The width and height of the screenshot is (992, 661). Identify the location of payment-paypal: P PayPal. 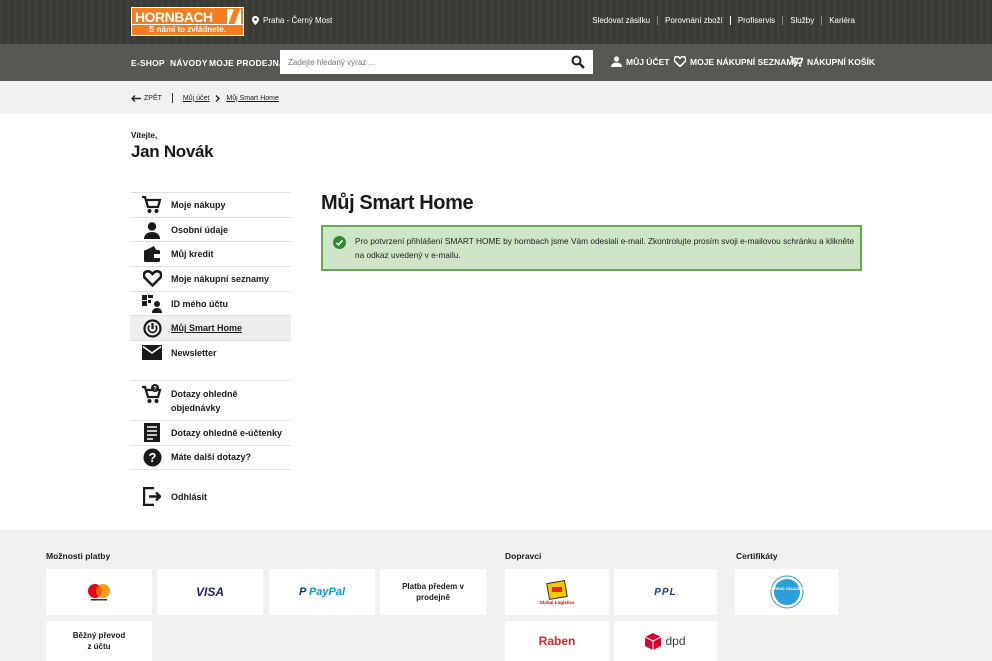
(322, 592).